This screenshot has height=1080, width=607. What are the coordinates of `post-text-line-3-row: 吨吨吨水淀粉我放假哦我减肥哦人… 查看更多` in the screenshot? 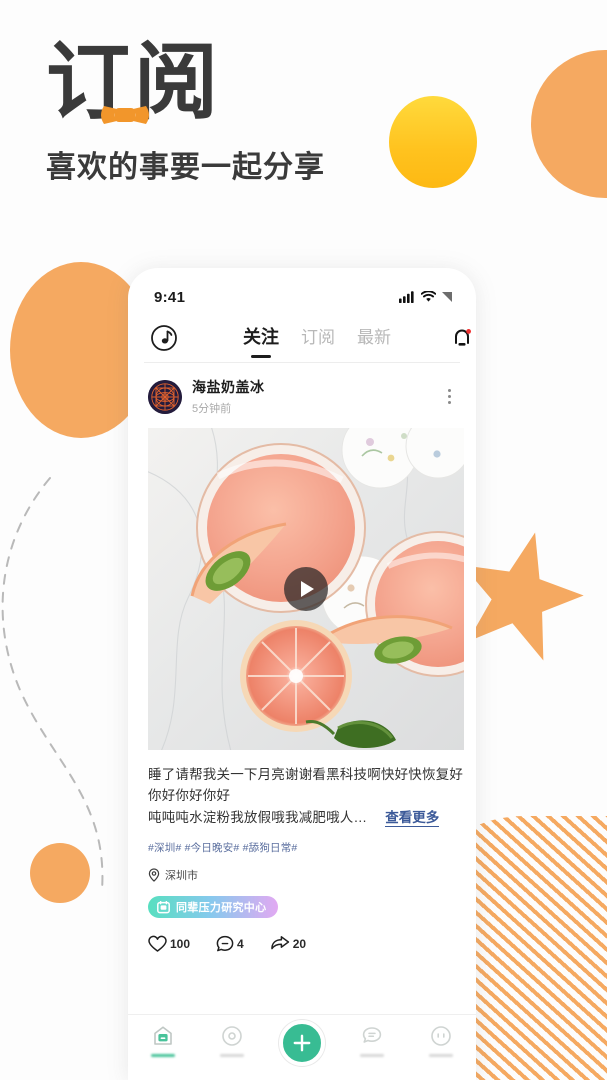 It's located at (310, 817).